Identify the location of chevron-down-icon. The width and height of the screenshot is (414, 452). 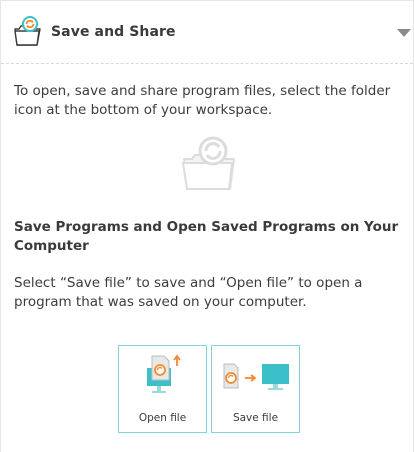
(404, 33).